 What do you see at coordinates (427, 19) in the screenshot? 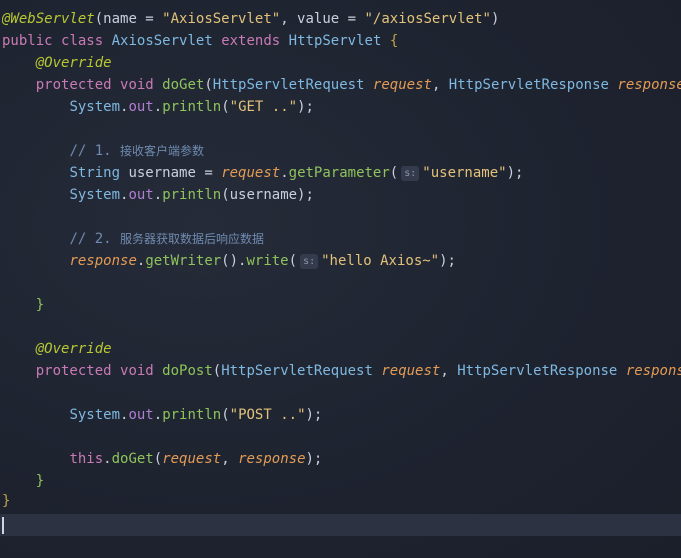
I see `string-literal: "/axiosServlet"` at bounding box center [427, 19].